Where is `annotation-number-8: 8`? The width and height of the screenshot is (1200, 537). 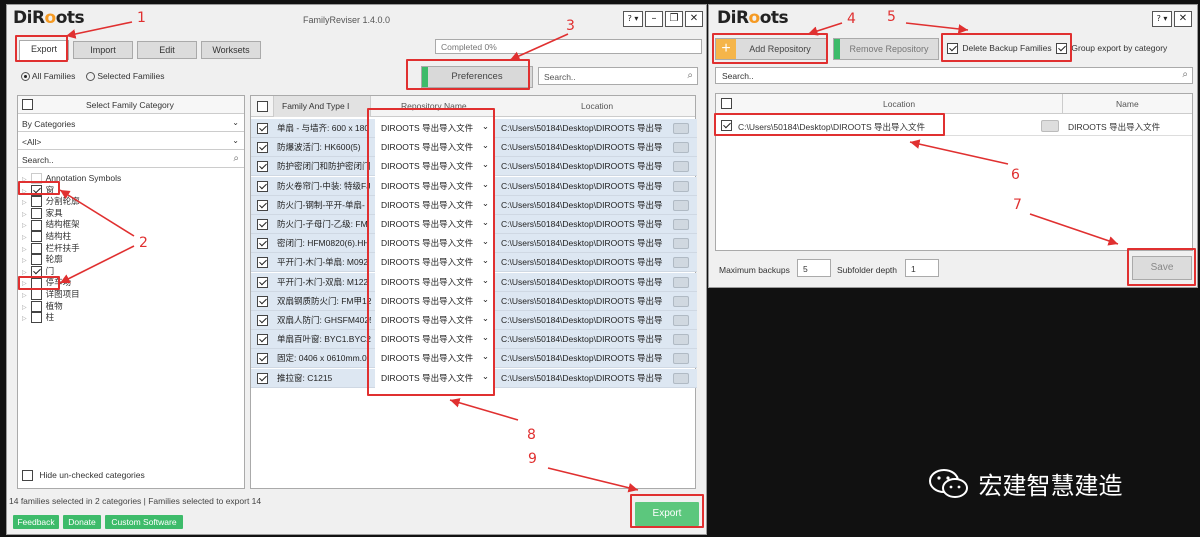
annotation-number-8: 8 is located at coordinates (531, 435).